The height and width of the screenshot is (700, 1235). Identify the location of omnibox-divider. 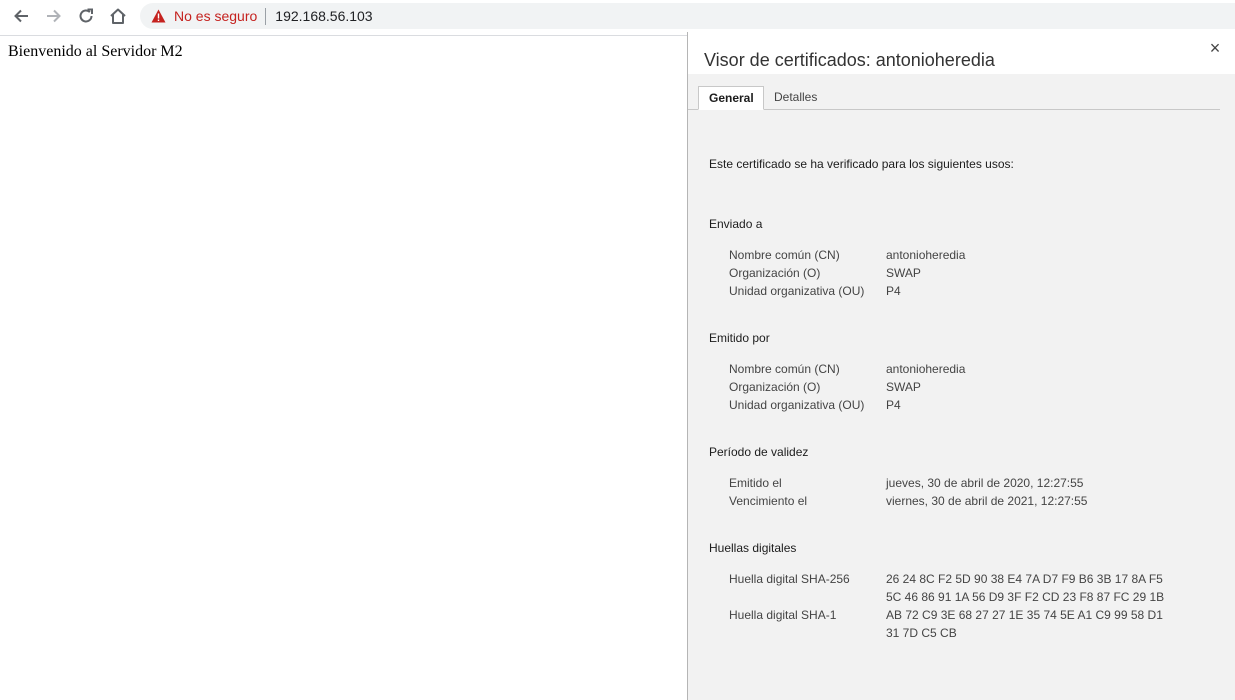
(266, 16).